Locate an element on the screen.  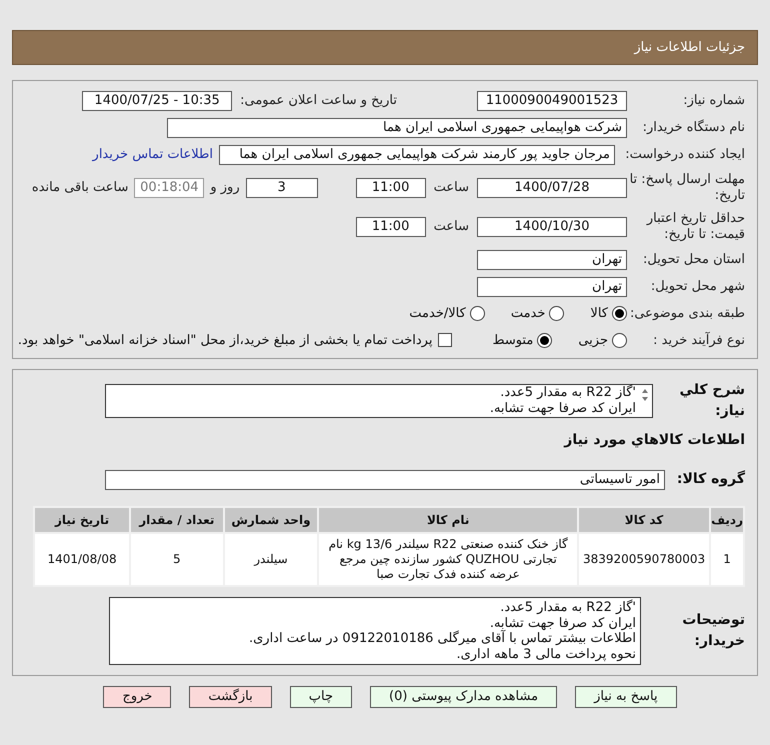
field-label: مهلت ارسال پاسخ: تا تاریخ: is located at coordinates (686, 188).